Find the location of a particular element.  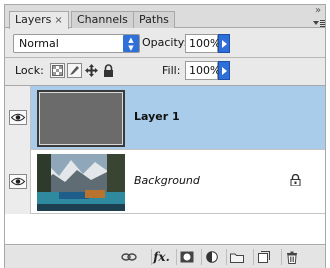

blend-mode-select: Normal ▲ ▼ is located at coordinates (76, 43).